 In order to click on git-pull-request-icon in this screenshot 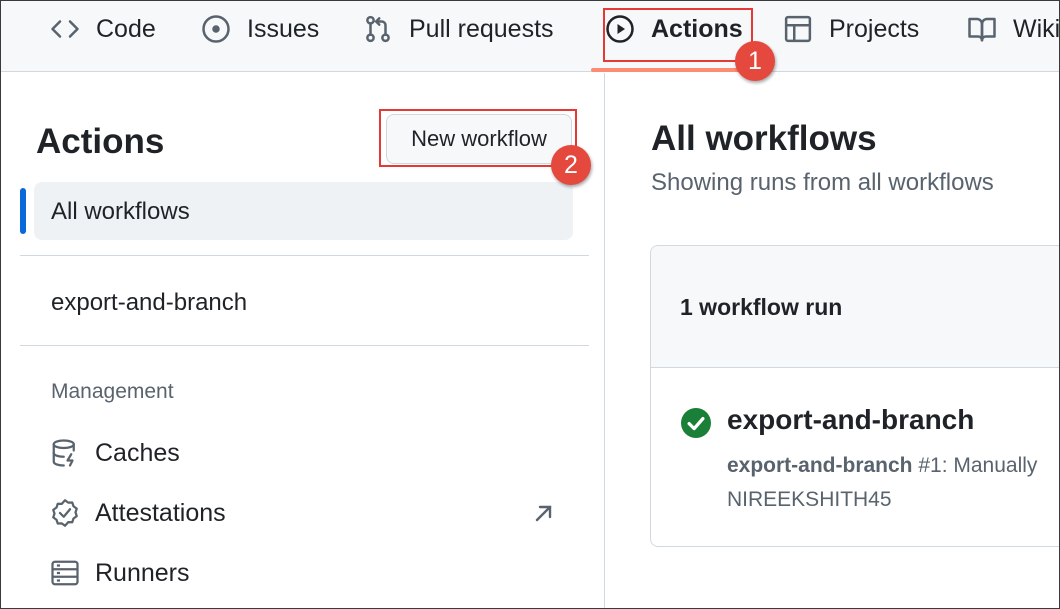, I will do `click(378, 29)`.